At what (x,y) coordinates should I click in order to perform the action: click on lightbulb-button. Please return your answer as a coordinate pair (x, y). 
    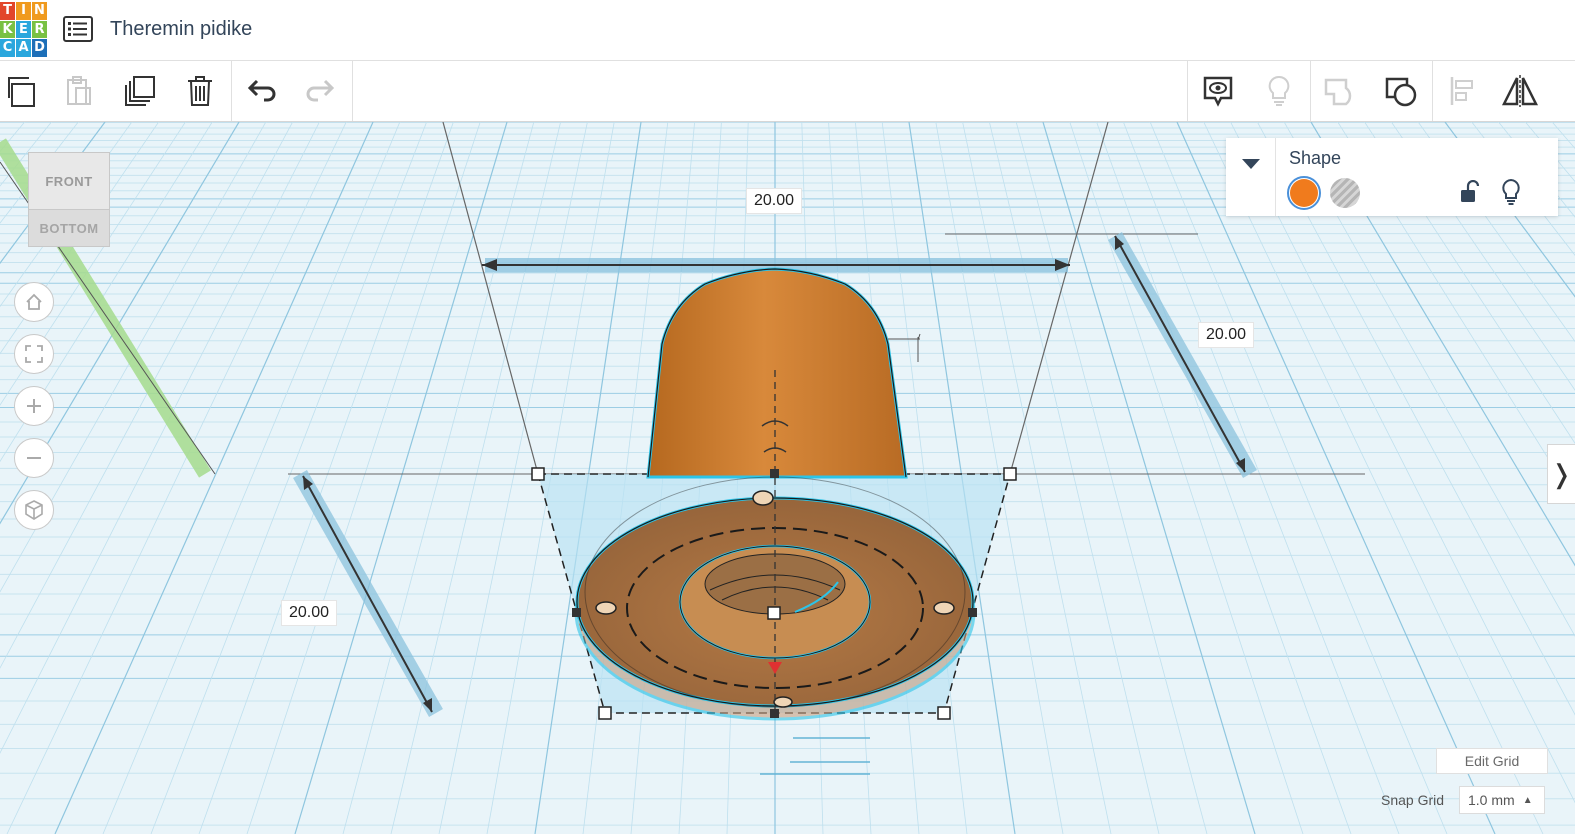
    Looking at the image, I should click on (1279, 91).